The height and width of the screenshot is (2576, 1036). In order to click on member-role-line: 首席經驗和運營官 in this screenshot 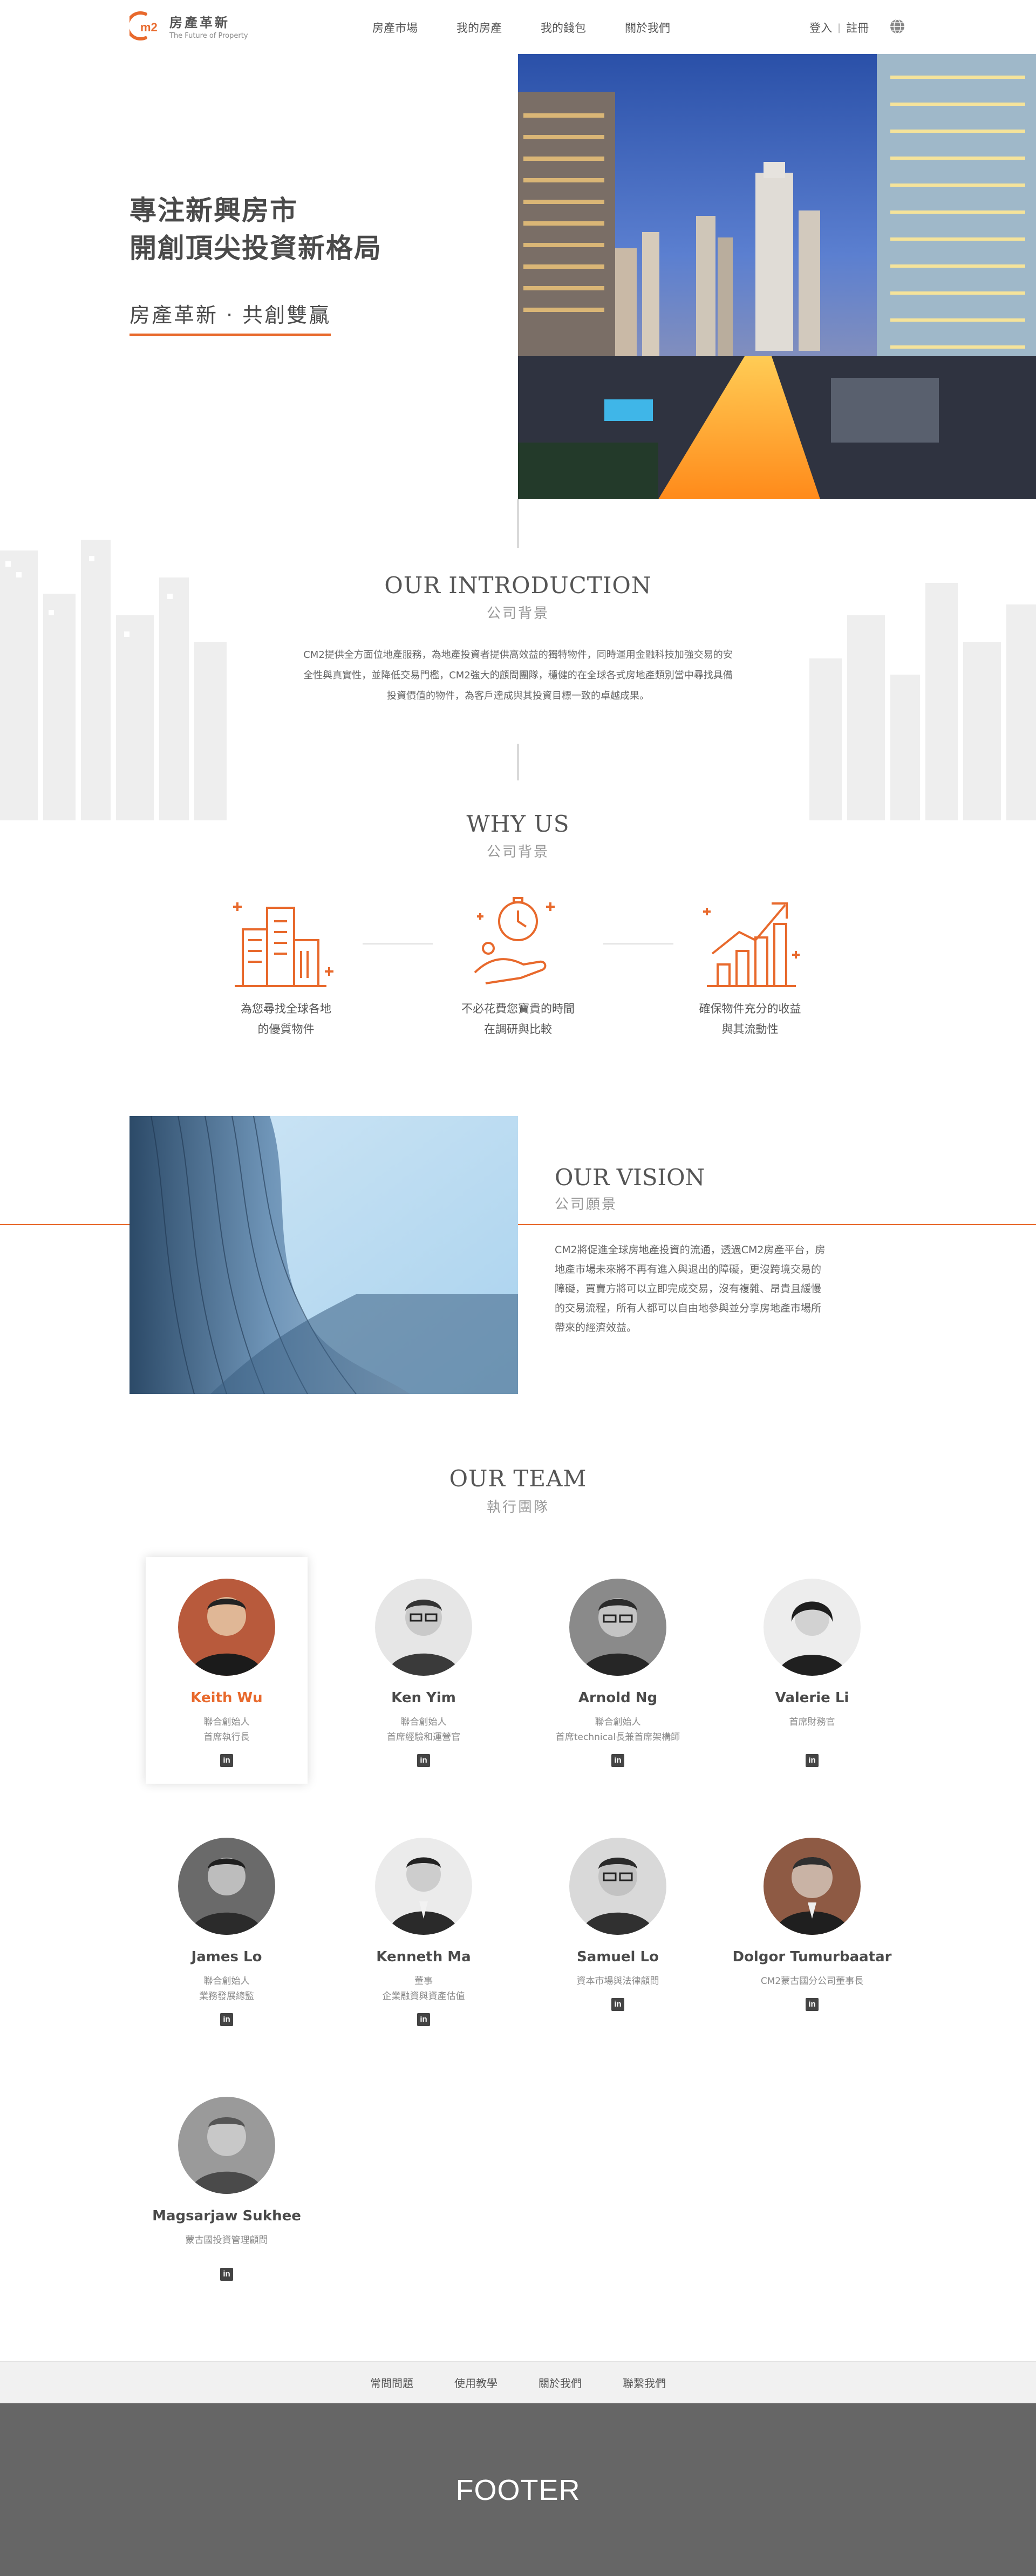, I will do `click(423, 1737)`.